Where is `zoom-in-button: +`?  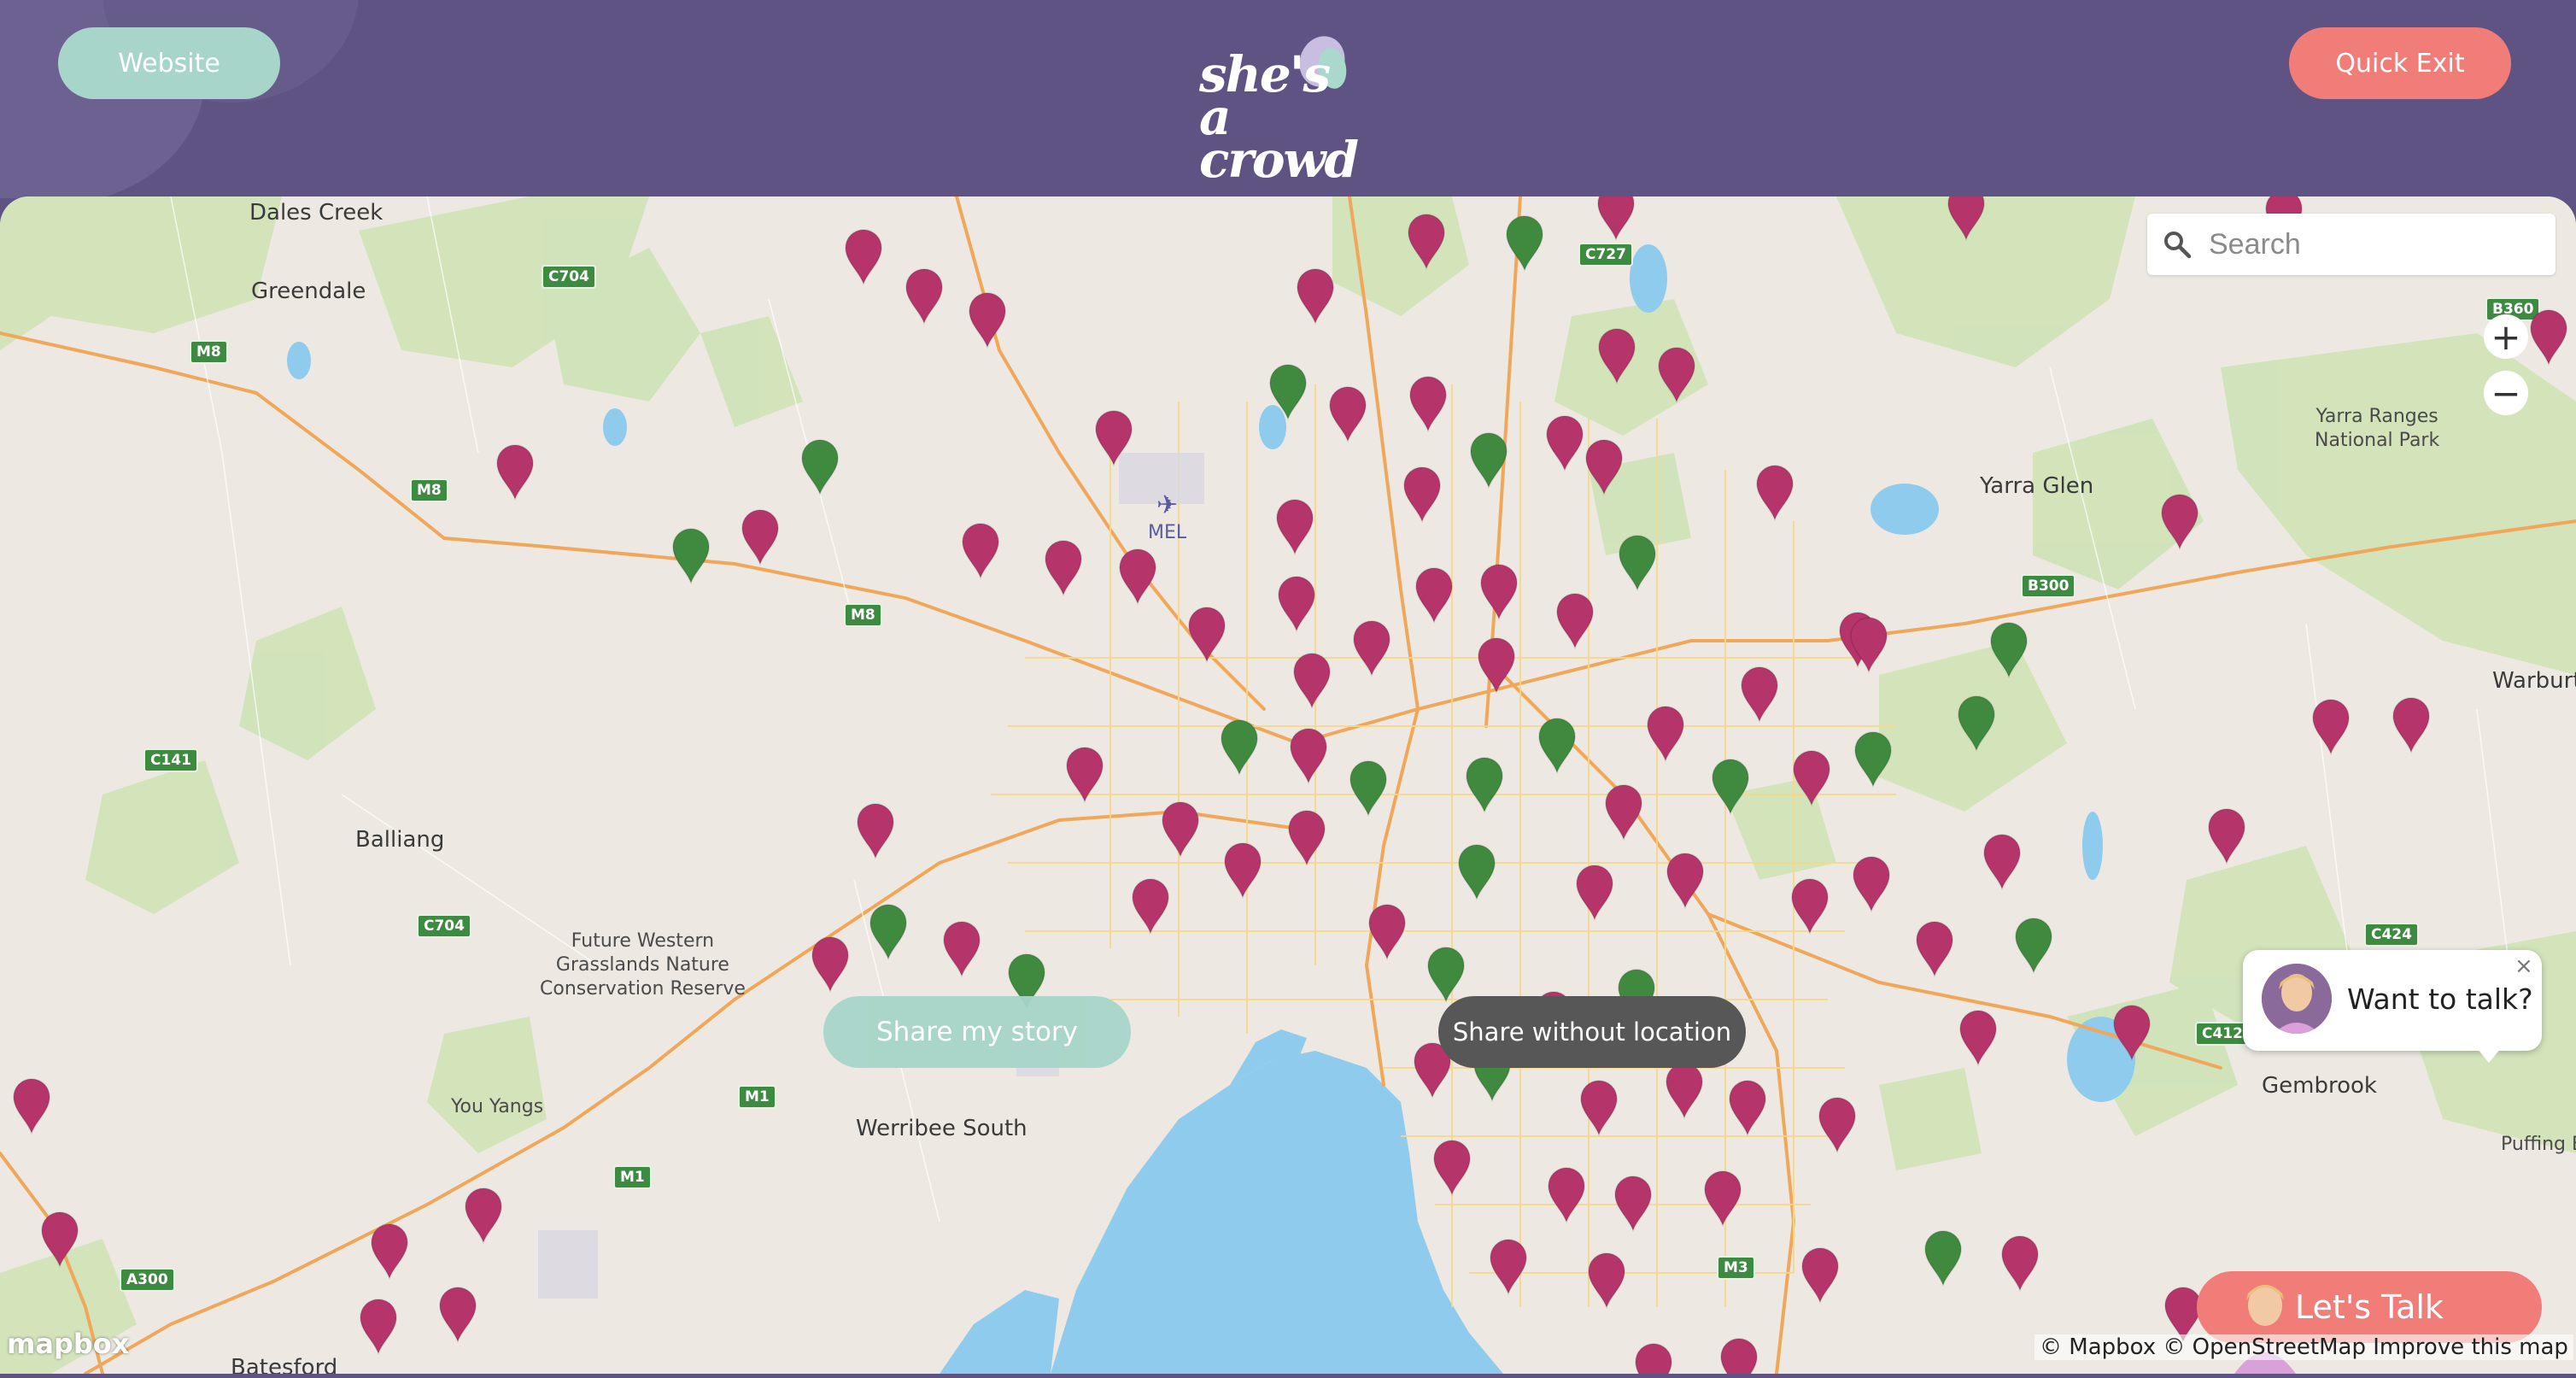
zoom-in-button: + is located at coordinates (2506, 337).